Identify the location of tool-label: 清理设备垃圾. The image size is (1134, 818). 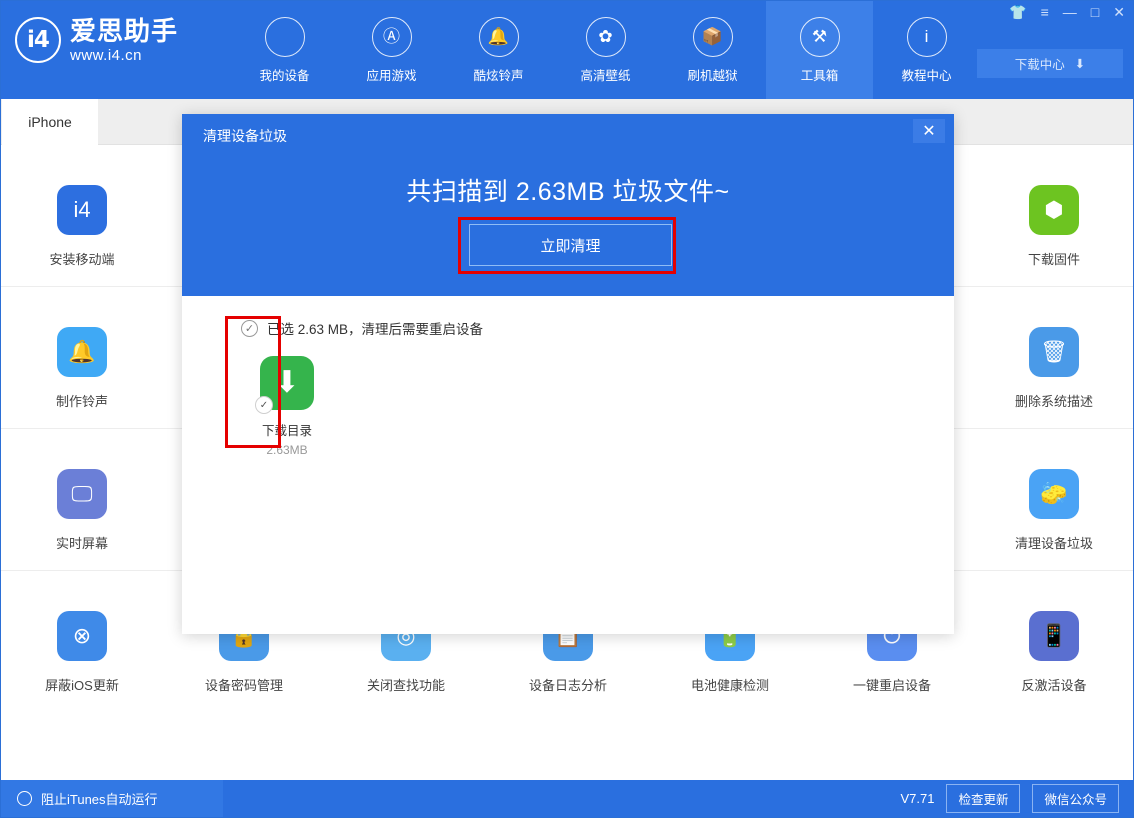
(1053, 543).